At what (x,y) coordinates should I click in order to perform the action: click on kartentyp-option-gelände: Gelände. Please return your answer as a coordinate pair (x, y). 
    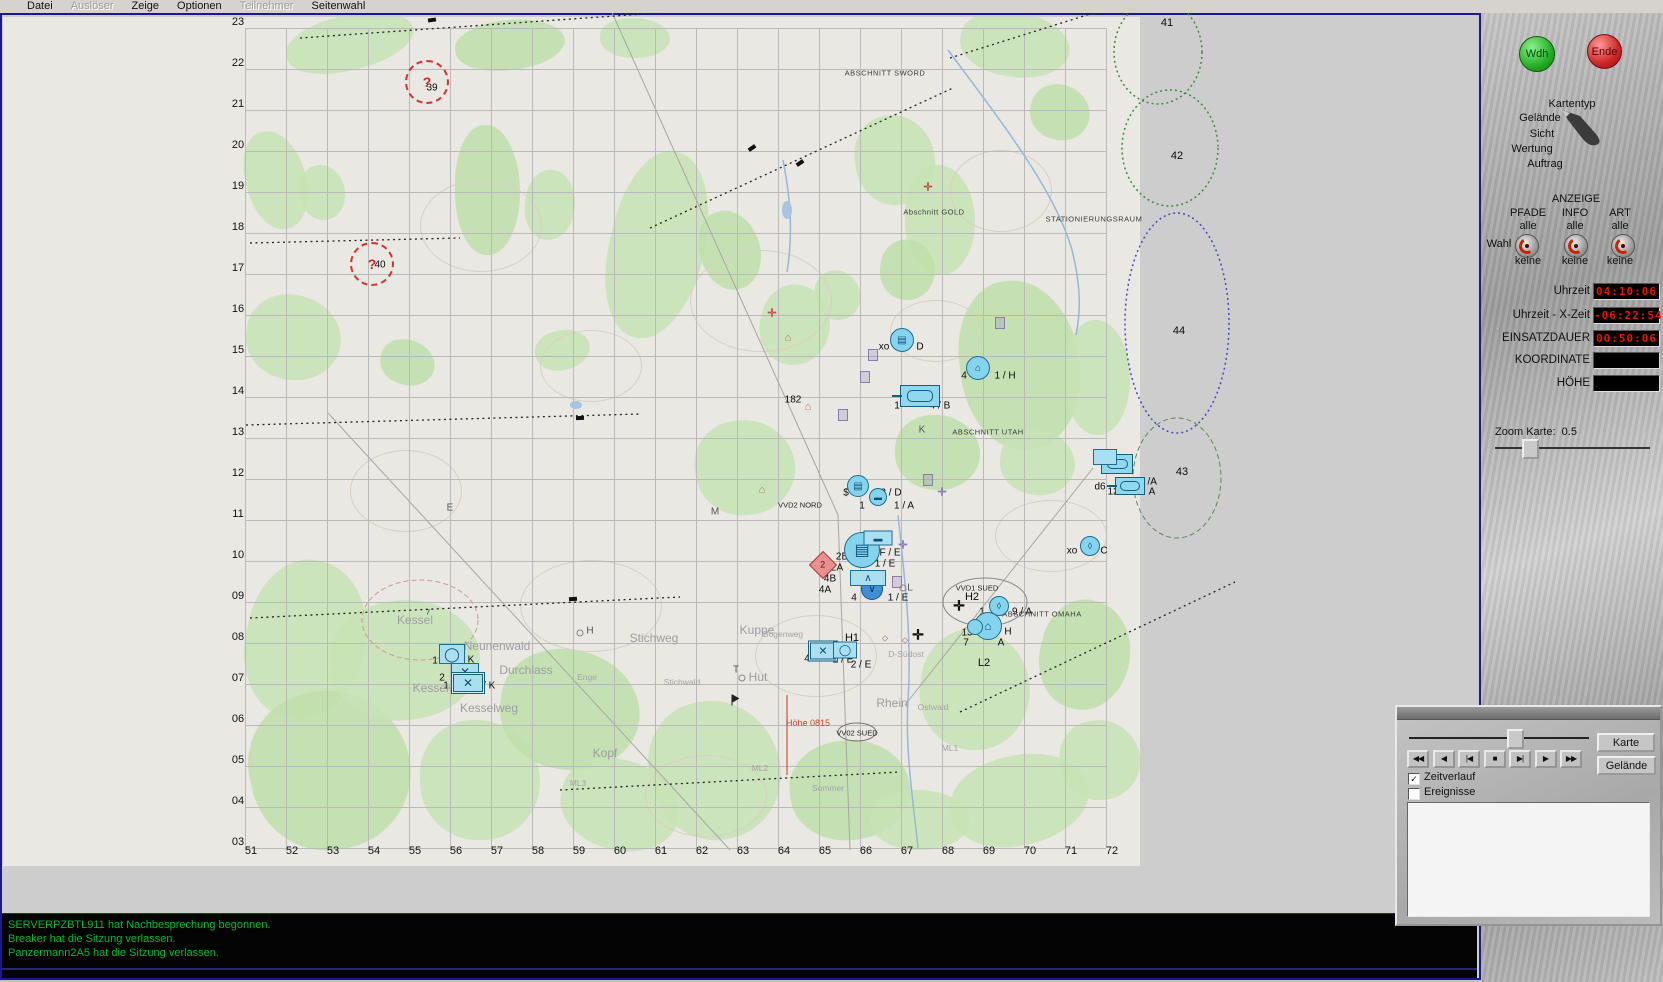
    Looking at the image, I should click on (1540, 118).